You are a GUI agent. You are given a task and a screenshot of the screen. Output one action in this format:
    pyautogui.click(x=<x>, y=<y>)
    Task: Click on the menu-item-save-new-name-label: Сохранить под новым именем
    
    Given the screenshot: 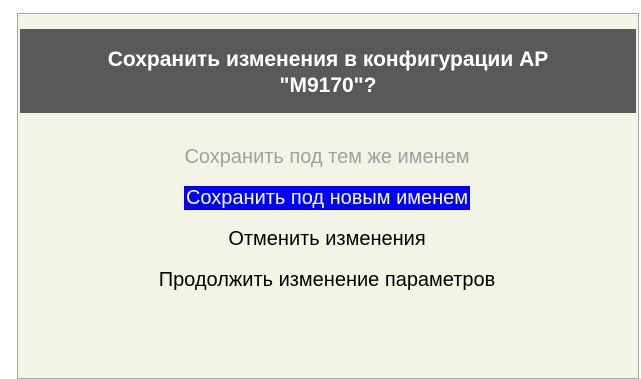 What is the action you would take?
    pyautogui.click(x=327, y=198)
    